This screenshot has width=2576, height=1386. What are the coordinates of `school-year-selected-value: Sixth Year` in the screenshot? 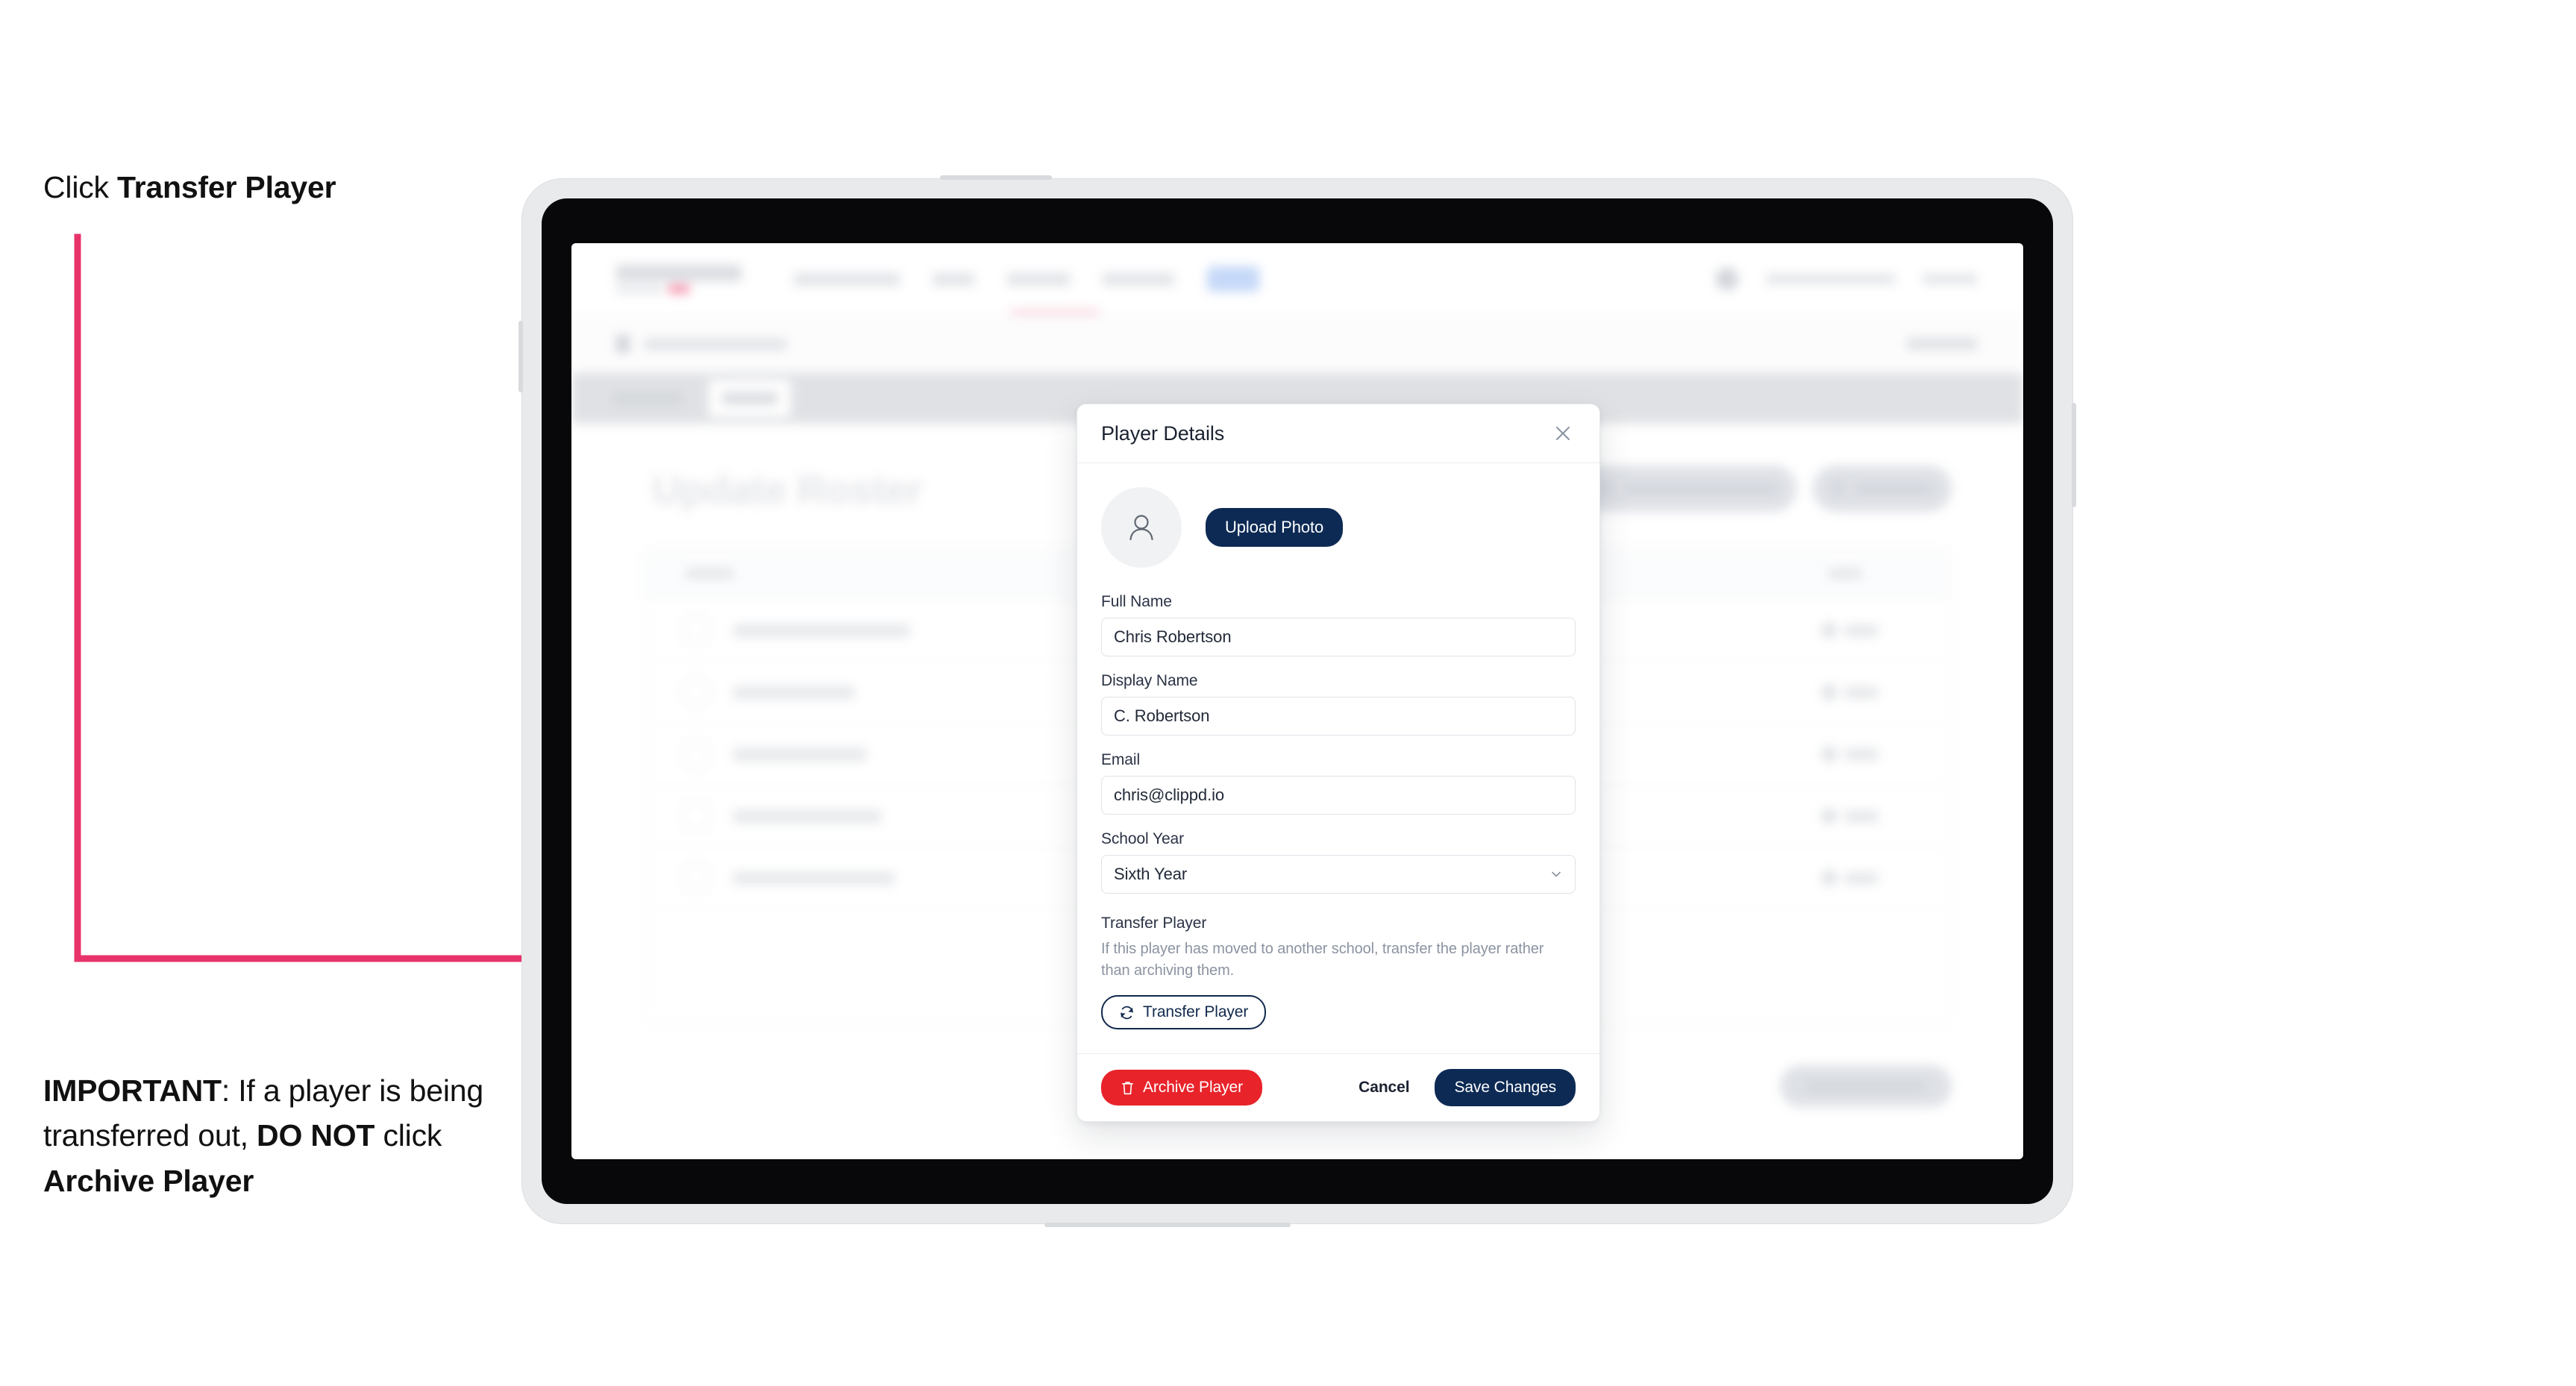 It's located at (1151, 874).